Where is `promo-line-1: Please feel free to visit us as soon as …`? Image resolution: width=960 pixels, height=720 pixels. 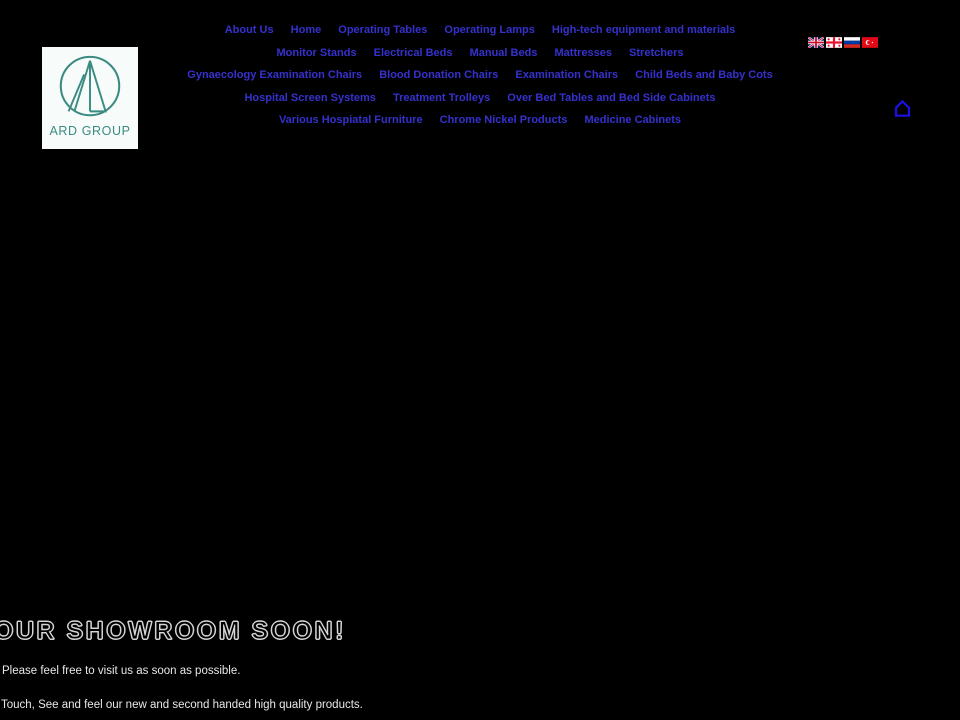
promo-line-1: Please feel free to visit us as soon as … is located at coordinates (121, 671).